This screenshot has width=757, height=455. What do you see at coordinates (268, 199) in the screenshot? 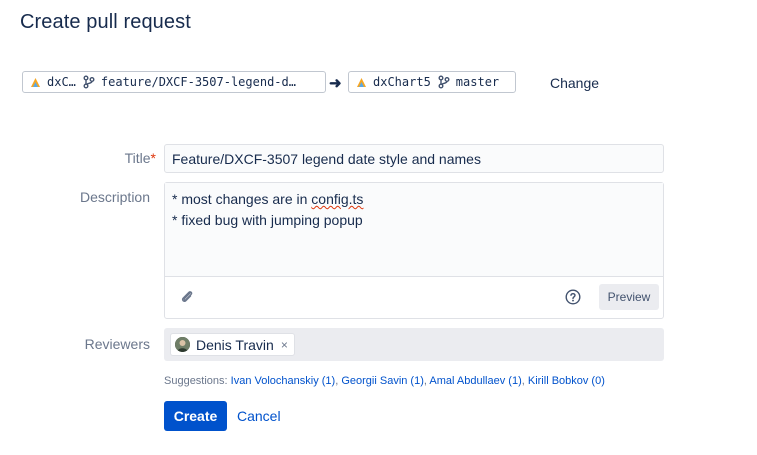
I see `description-line: * most changes are in config.ts` at bounding box center [268, 199].